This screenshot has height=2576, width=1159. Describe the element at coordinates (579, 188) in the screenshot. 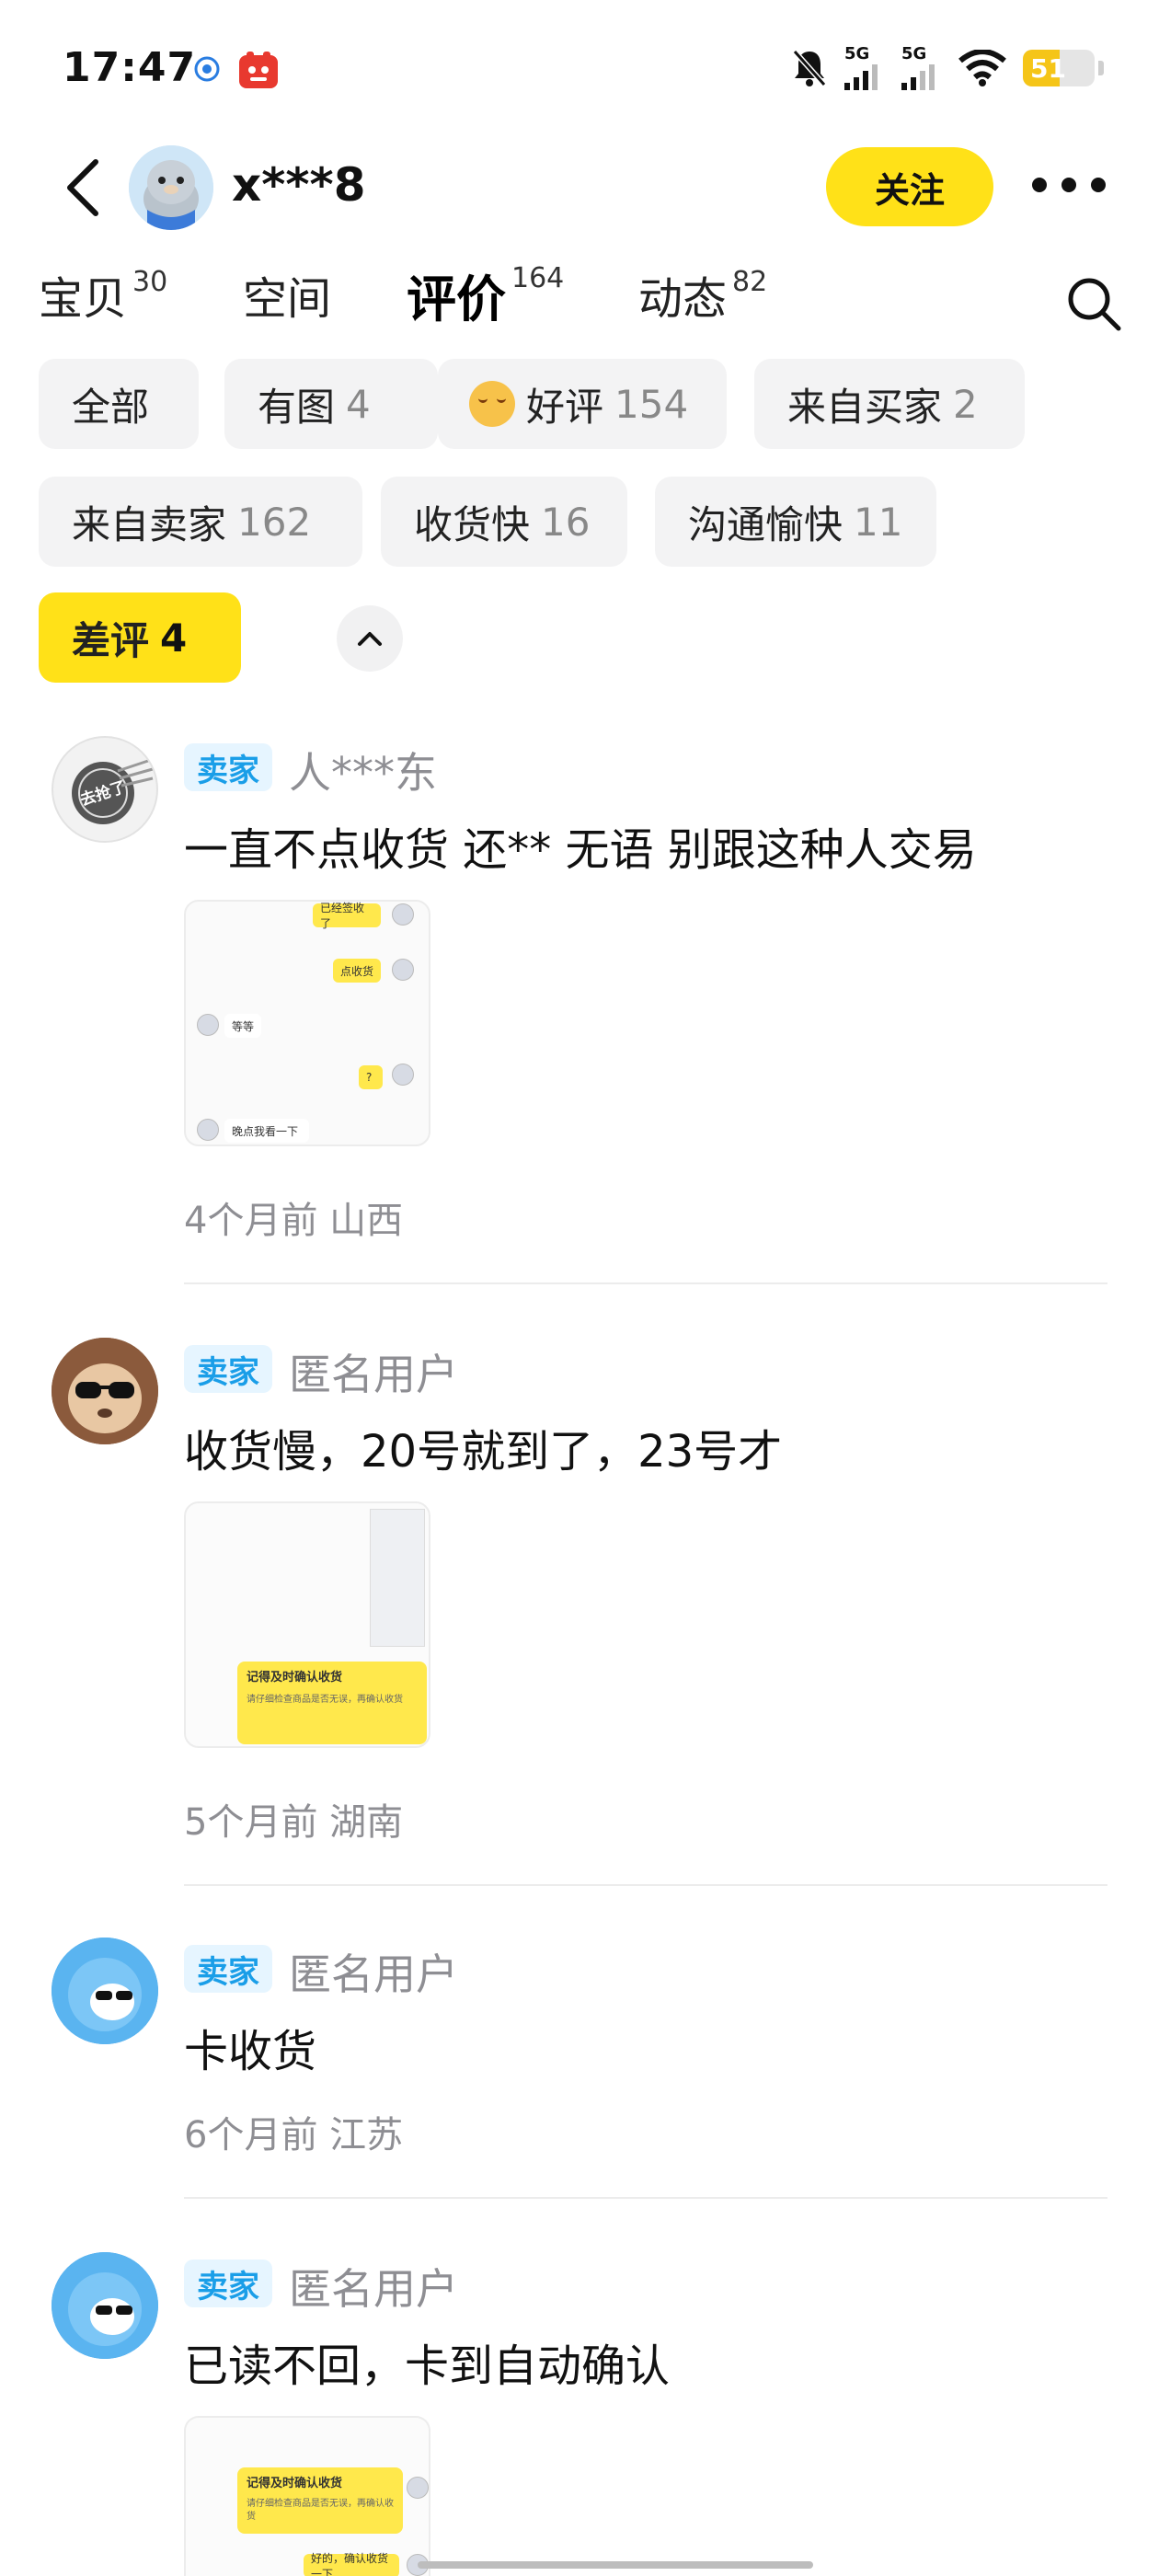

I see `profile-header: x***8 关注` at that location.